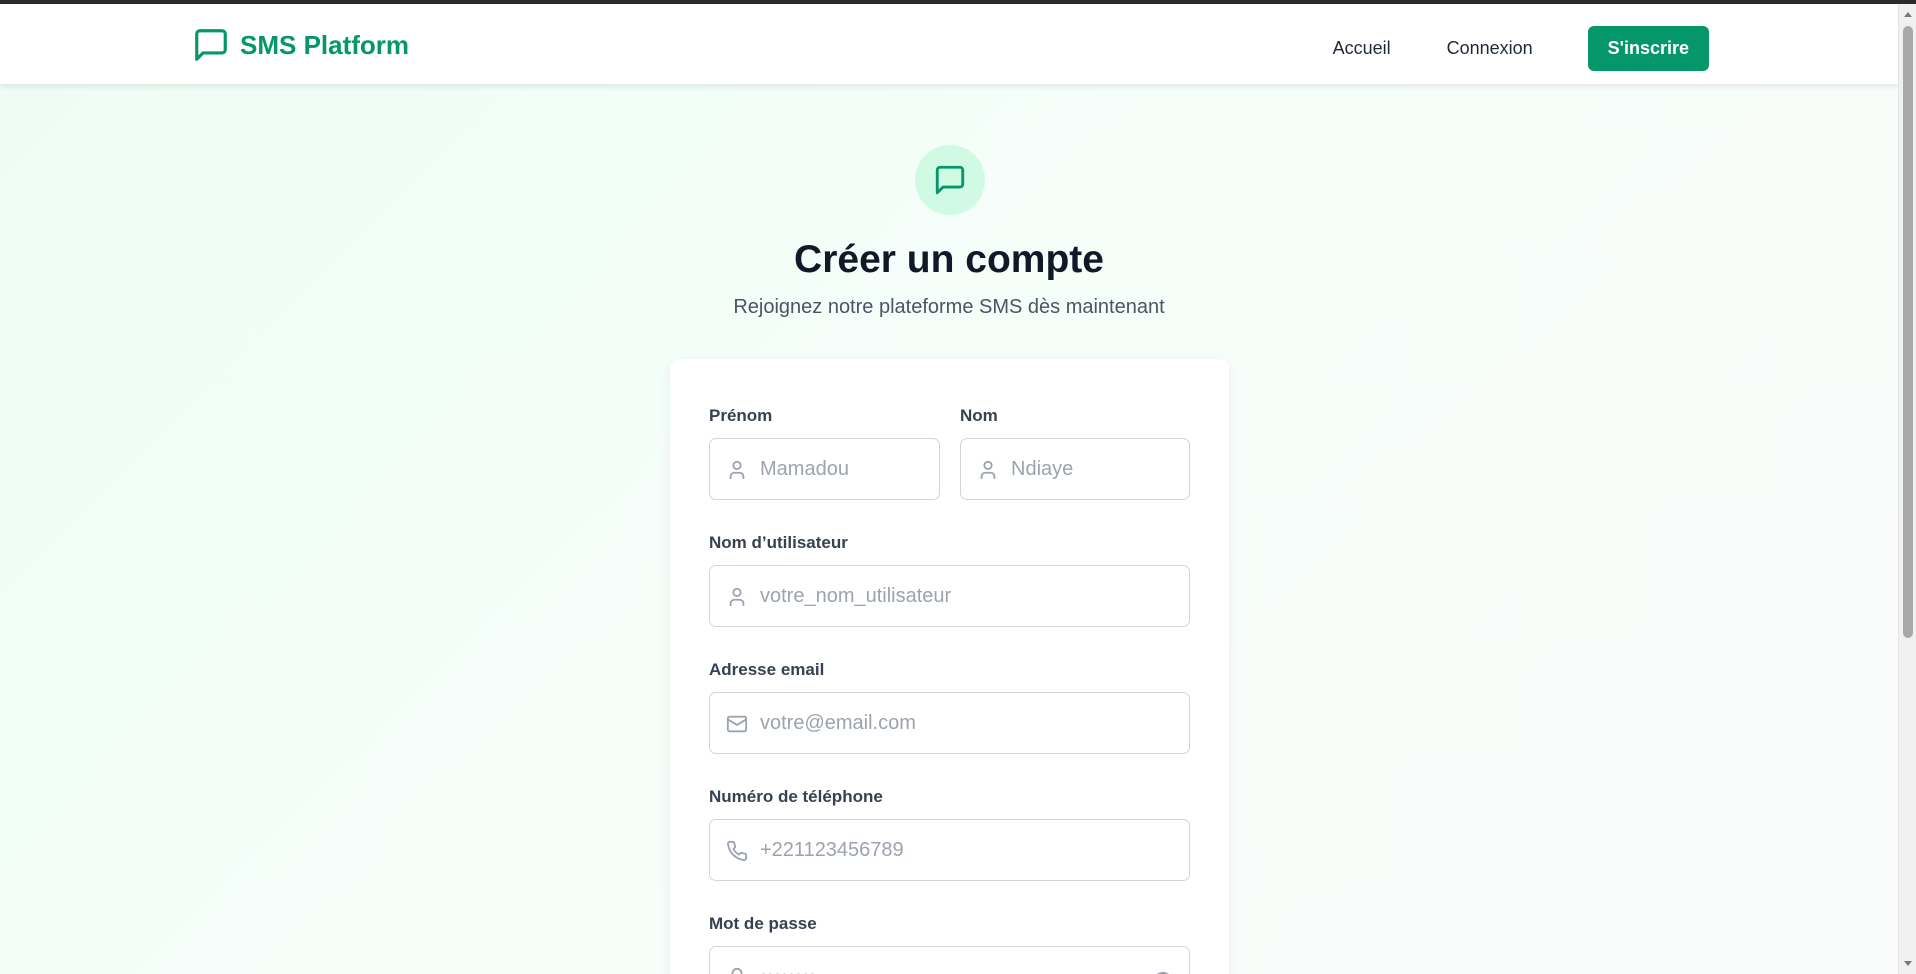 The width and height of the screenshot is (1916, 974). Describe the element at coordinates (1362, 48) in the screenshot. I see `nav-home-link: Accueil` at that location.